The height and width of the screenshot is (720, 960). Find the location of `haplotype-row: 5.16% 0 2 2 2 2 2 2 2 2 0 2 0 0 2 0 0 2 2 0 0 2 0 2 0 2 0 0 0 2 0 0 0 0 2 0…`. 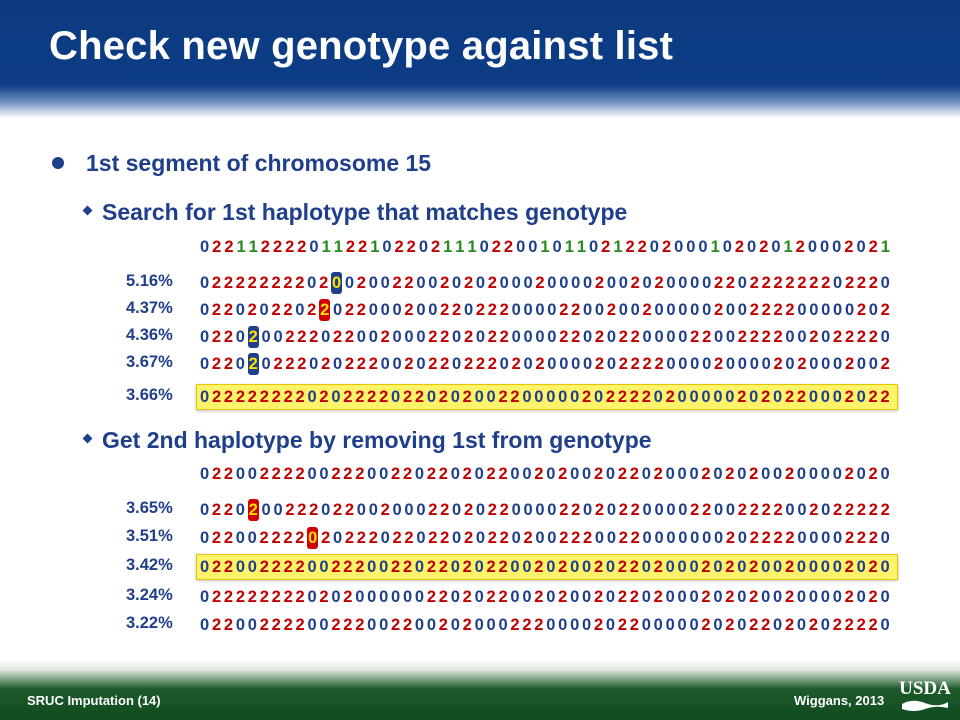

haplotype-row: 5.16% 0 2 2 2 2 2 2 2 2 0 2 0 0 2 0 0 2 2 0 0 2 0 2 0 2 0 0 0 2 0 0 0 0 2 0… is located at coordinates (480, 283).